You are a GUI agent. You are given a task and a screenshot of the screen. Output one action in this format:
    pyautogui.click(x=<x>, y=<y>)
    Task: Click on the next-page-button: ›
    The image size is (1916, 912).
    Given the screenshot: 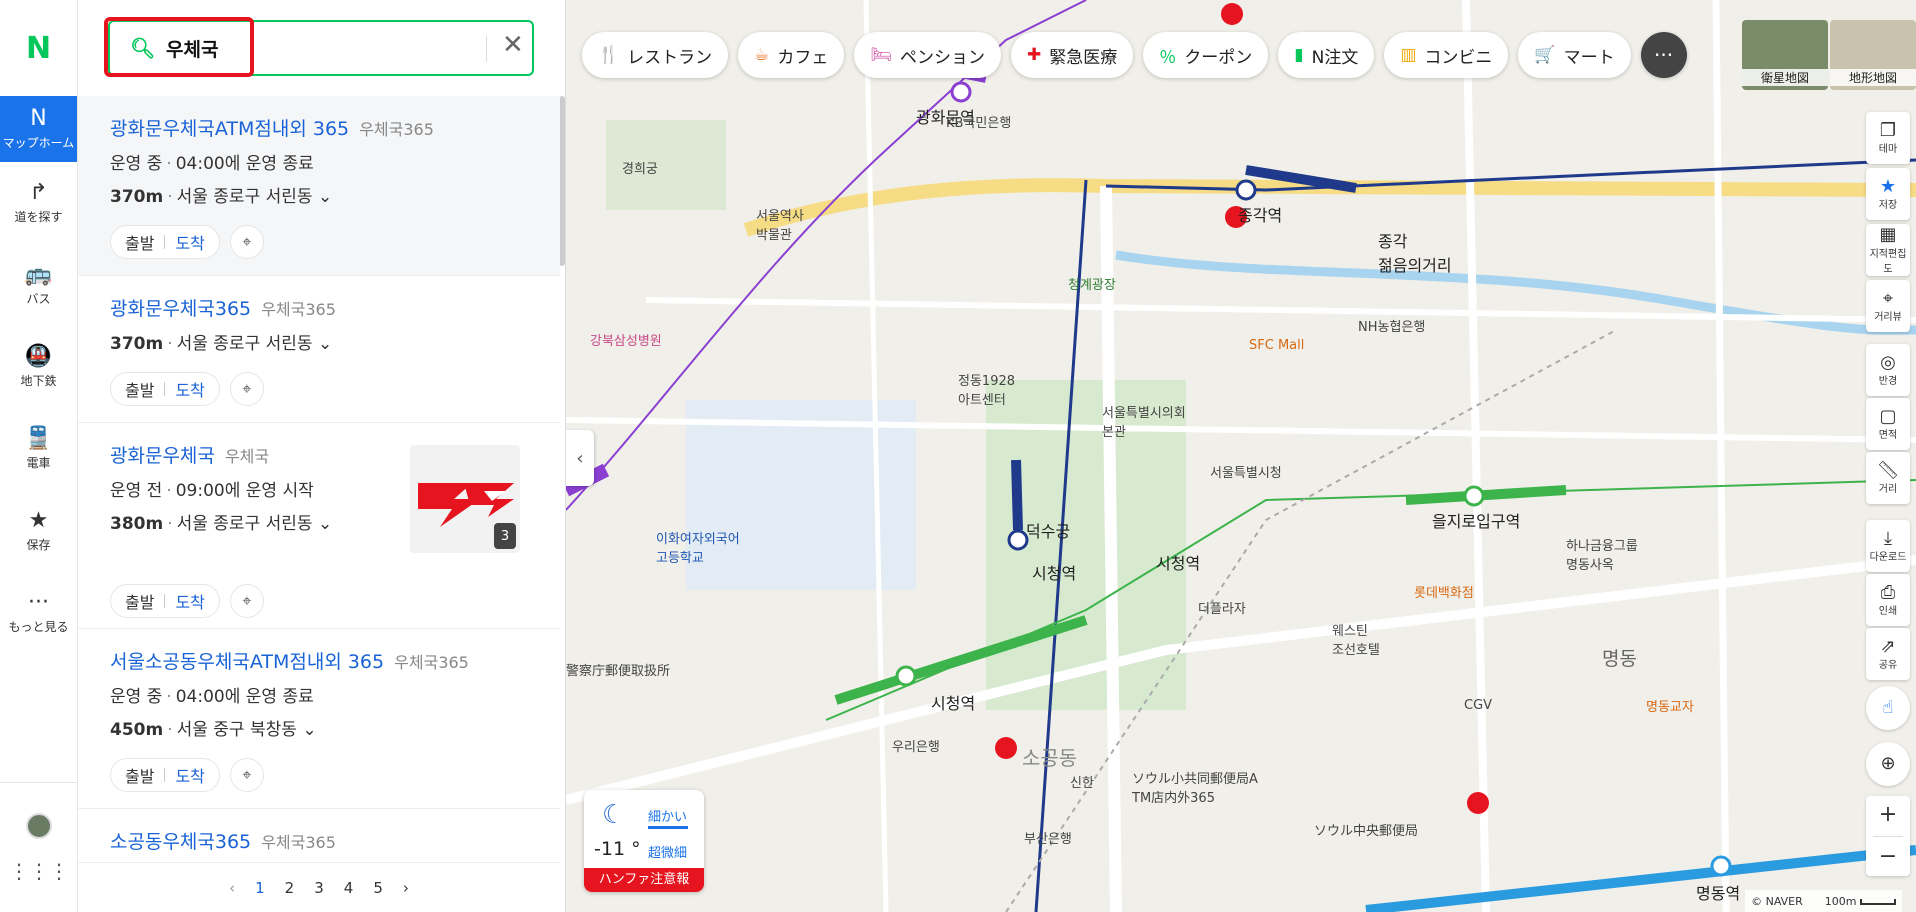 What is the action you would take?
    pyautogui.click(x=406, y=888)
    